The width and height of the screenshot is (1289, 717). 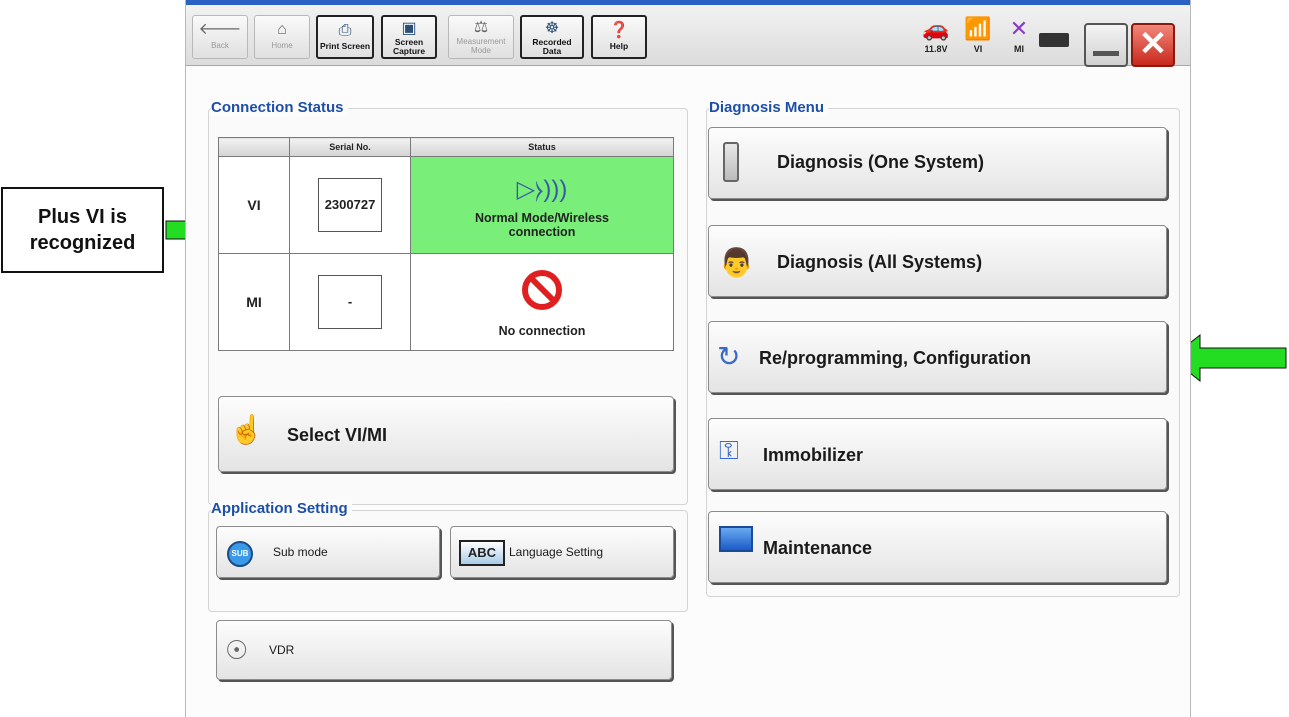 I want to click on cross-icon: ✕, so click(x=1019, y=28).